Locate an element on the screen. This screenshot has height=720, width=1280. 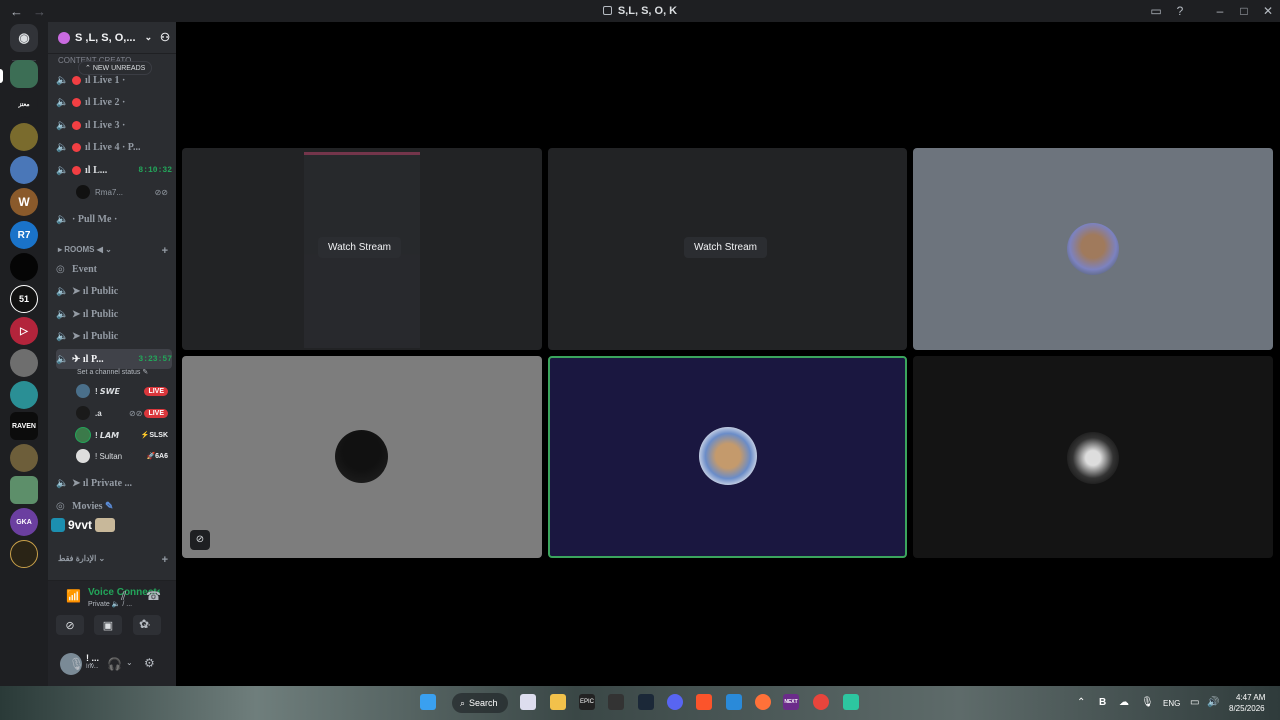
discord-home-icon: ◉ is located at coordinates (24, 38).